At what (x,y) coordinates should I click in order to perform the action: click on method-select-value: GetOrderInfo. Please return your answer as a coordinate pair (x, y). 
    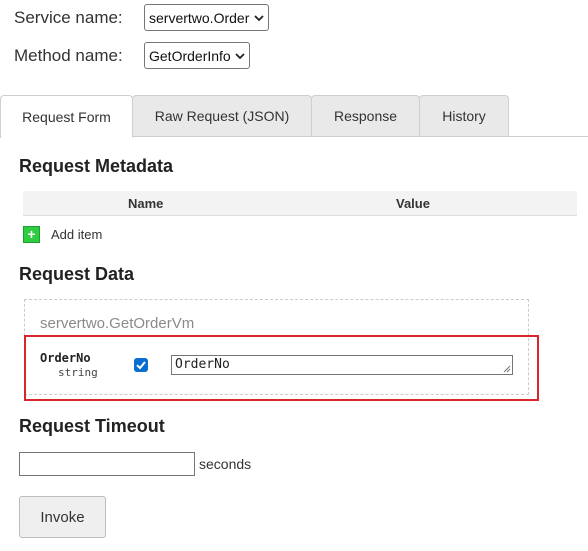
    Looking at the image, I should click on (190, 55).